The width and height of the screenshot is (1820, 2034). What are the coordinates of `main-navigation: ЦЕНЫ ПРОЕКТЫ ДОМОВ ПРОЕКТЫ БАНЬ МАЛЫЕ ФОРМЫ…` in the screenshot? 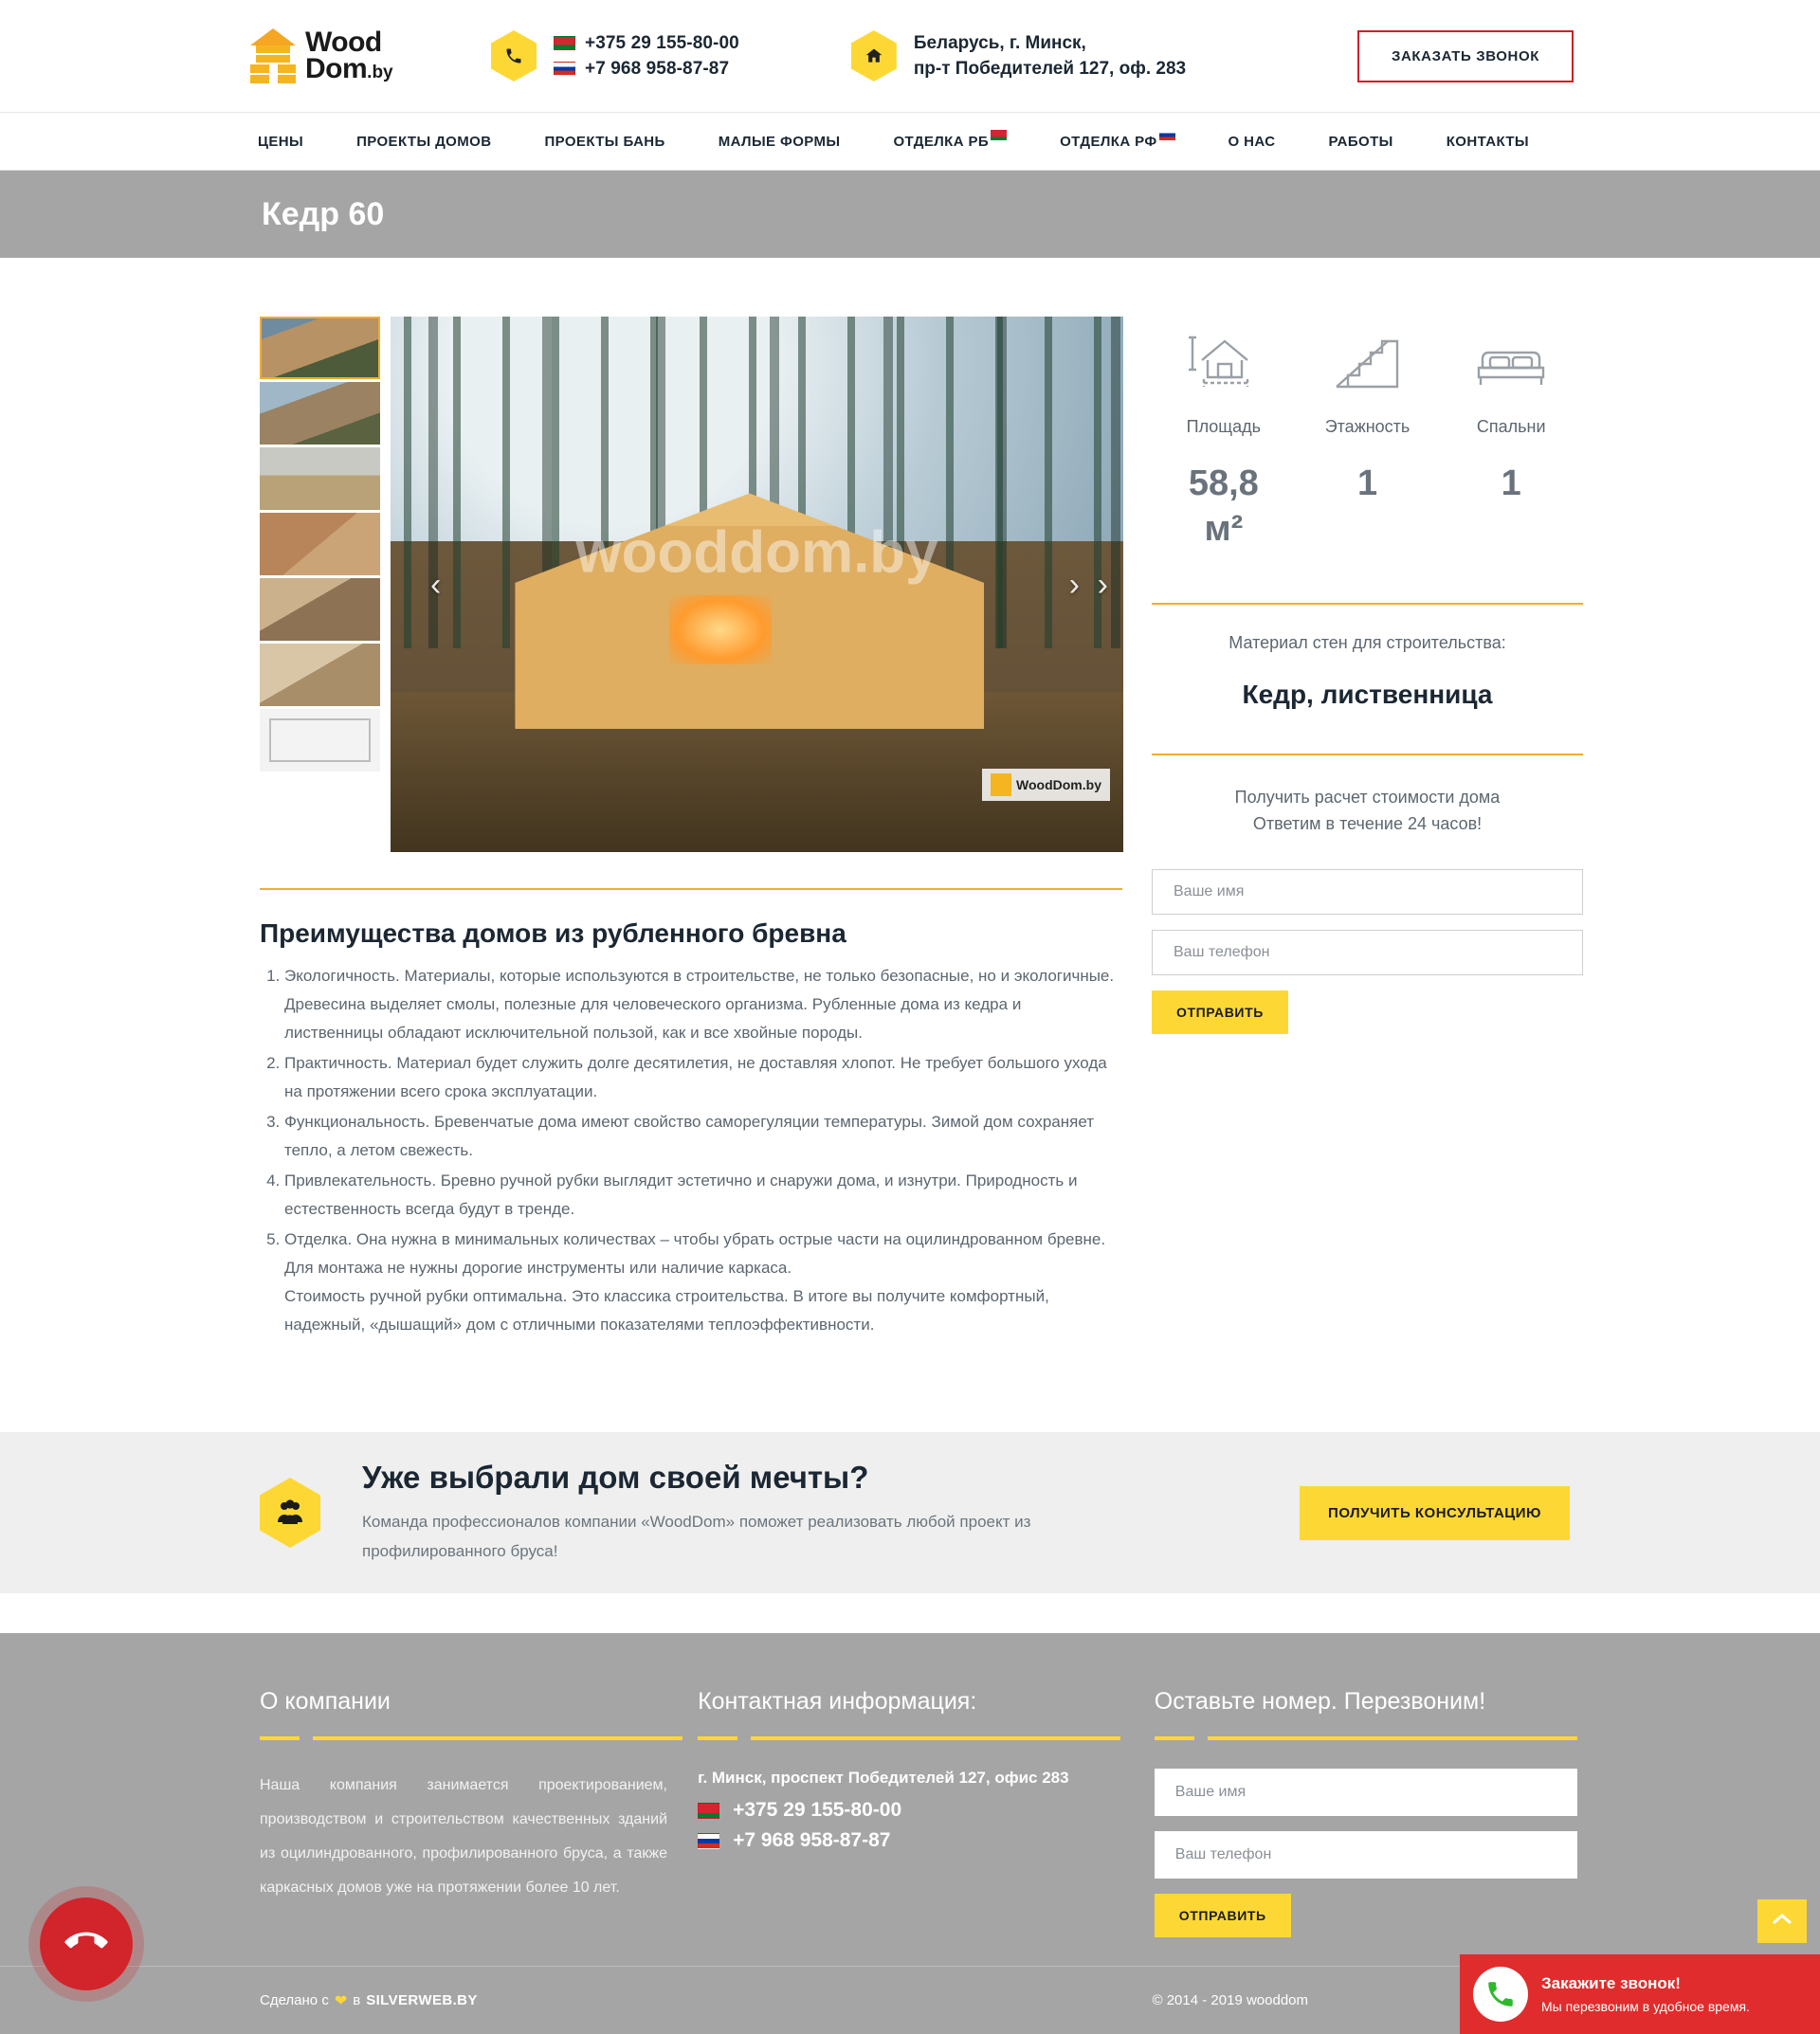 It's located at (910, 141).